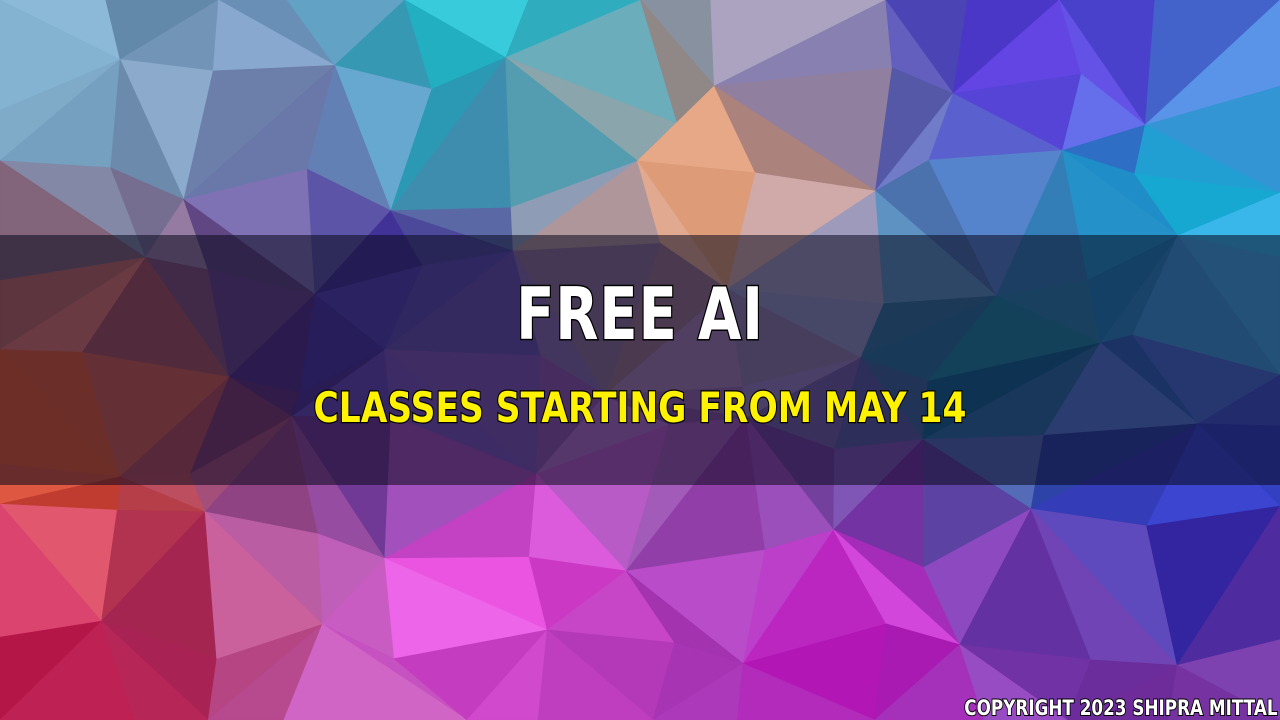  What do you see at coordinates (1121, 707) in the screenshot?
I see `copyright-notice: COPYRIGHT 2023 SHIPRA MITTAL` at bounding box center [1121, 707].